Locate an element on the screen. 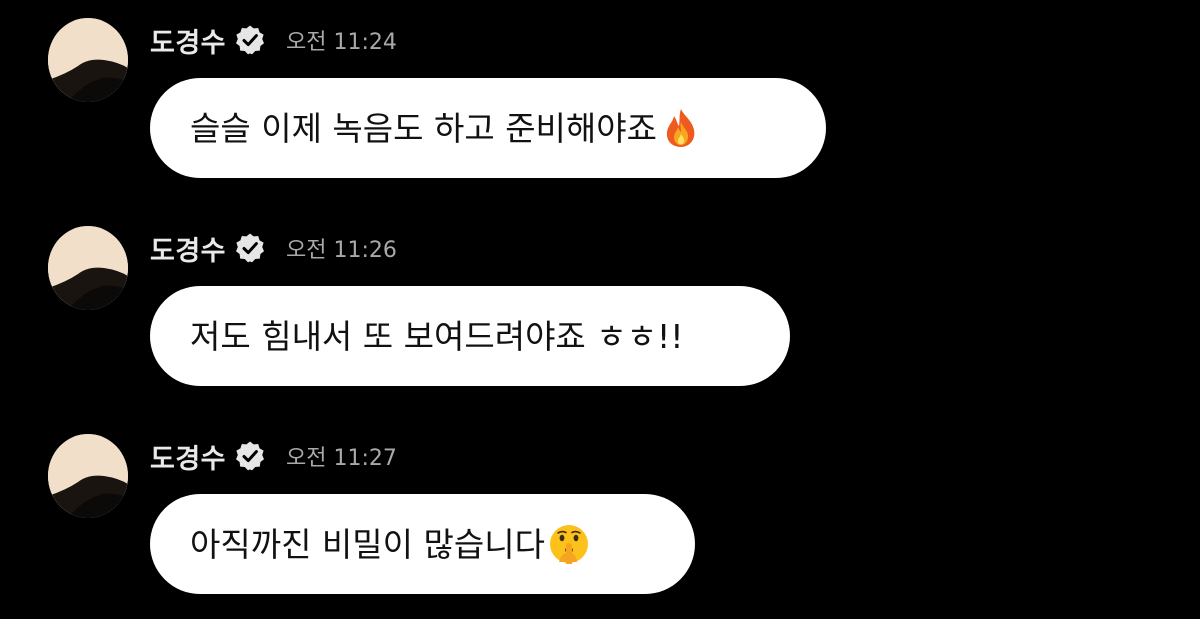 The width and height of the screenshot is (1200, 619). fire-emoji is located at coordinates (681, 128).